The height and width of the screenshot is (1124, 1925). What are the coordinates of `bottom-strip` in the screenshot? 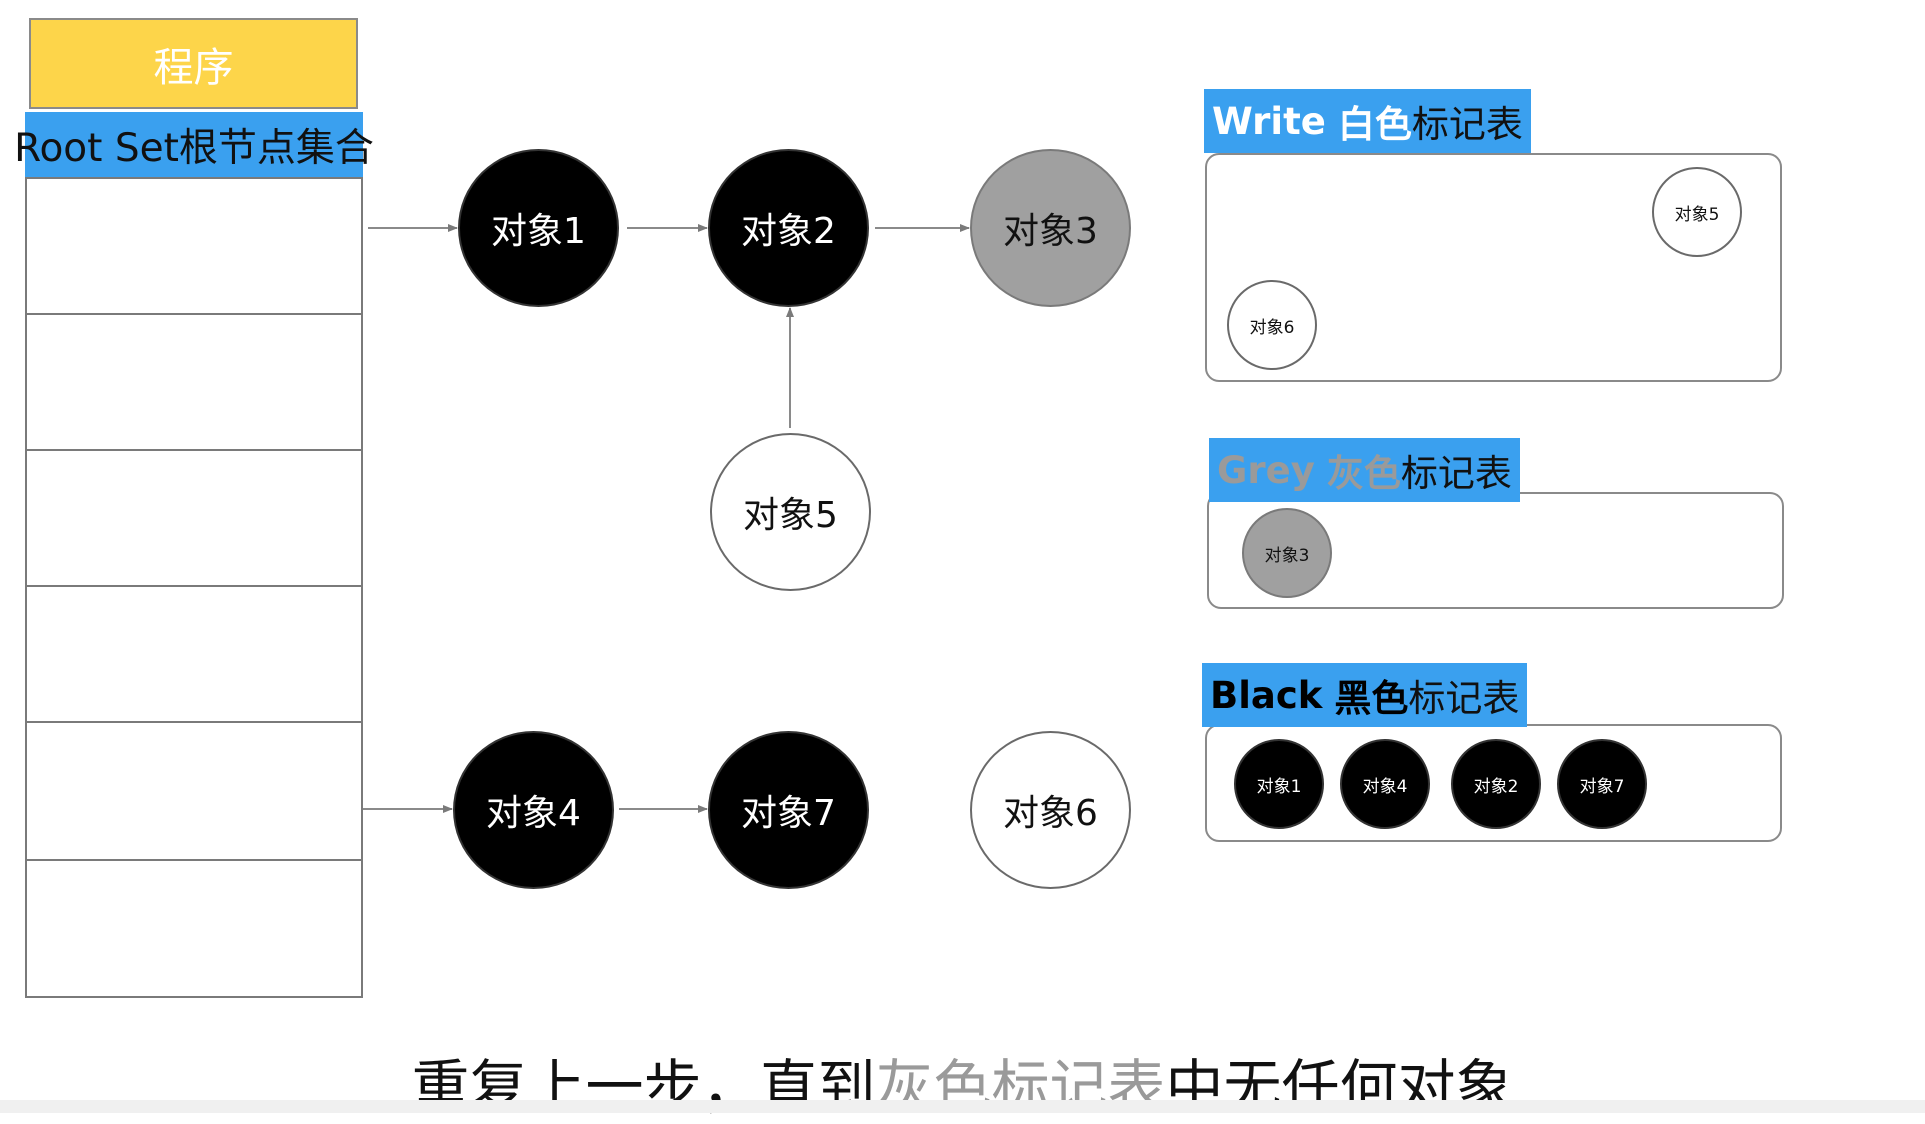 It's located at (962, 1106).